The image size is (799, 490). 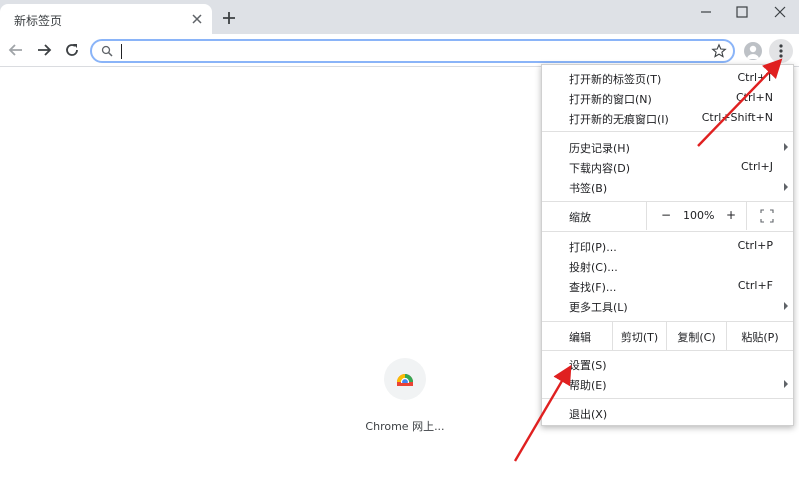 What do you see at coordinates (780, 12) in the screenshot?
I see `window-close-icon` at bounding box center [780, 12].